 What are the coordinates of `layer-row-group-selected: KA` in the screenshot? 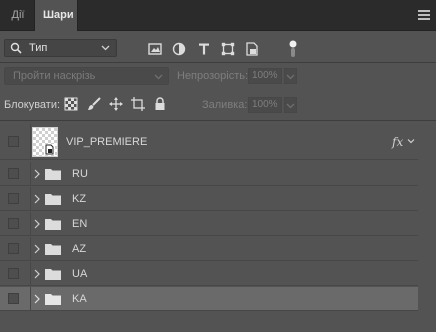 It's located at (209, 299).